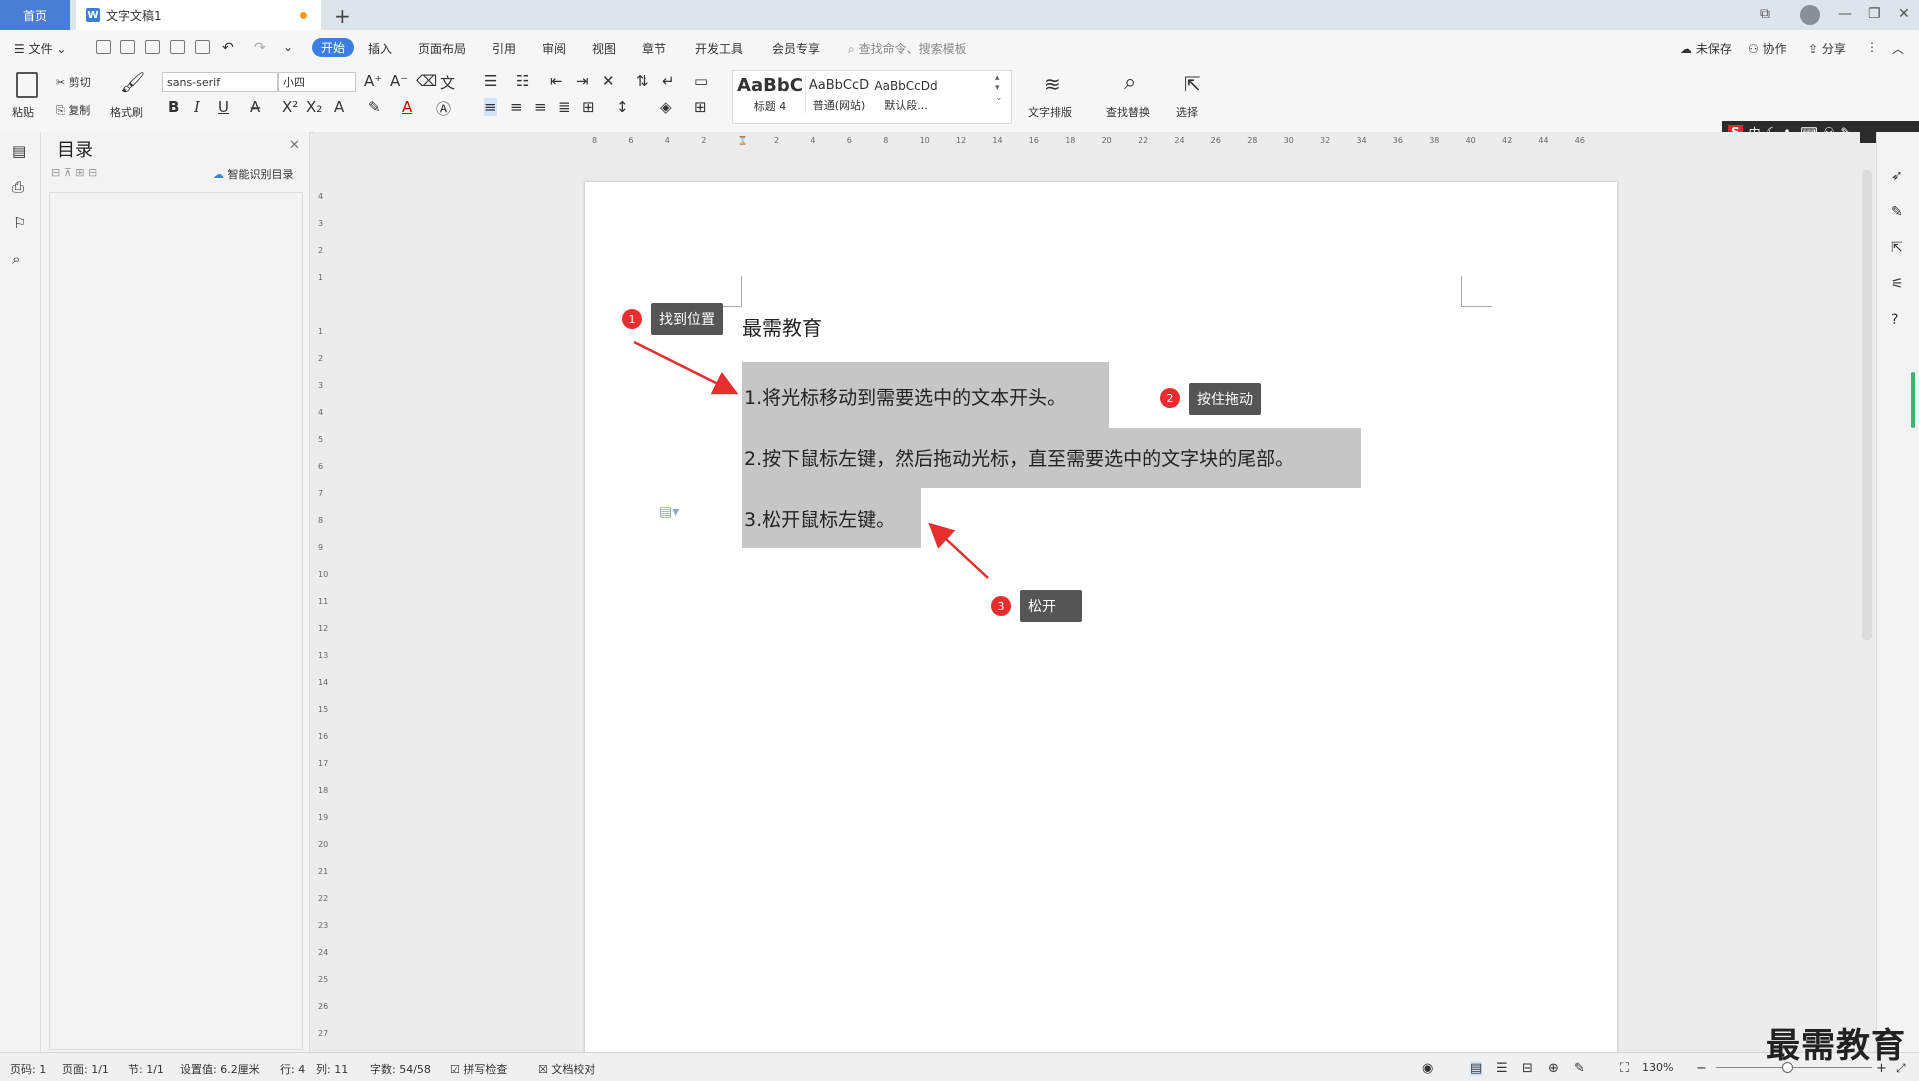 The width and height of the screenshot is (1919, 1081). Describe the element at coordinates (811, 459) in the screenshot. I see `annotation-arrows` at that location.